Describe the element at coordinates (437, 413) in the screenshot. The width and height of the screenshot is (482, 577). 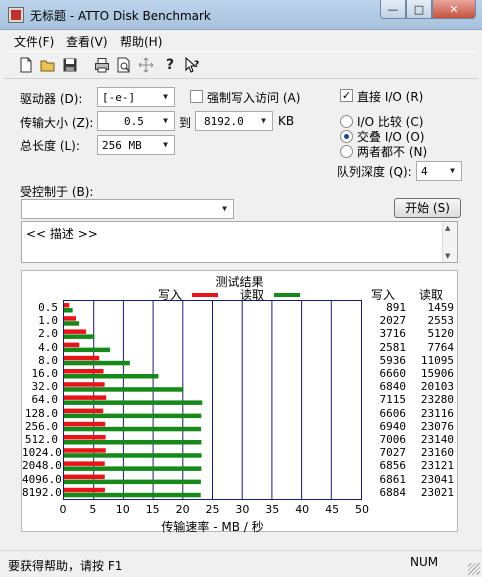
I see `read-value: 23116` at that location.